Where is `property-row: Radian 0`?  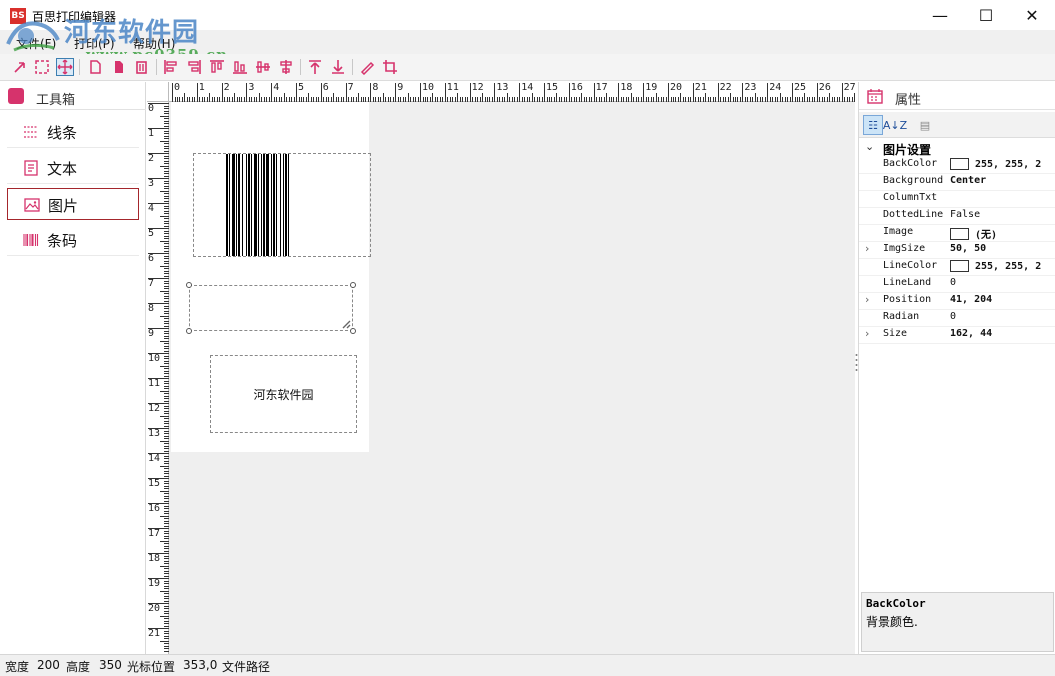
property-row: Radian 0 is located at coordinates (957, 318).